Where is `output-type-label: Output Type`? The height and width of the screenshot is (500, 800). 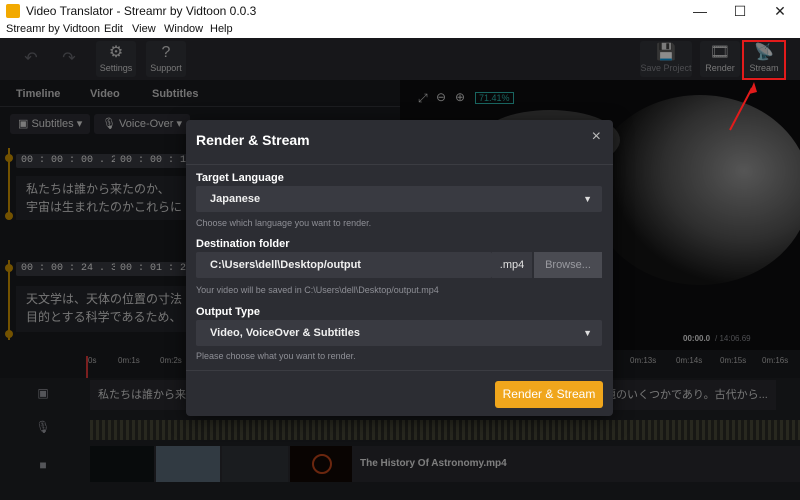 output-type-label: Output Type is located at coordinates (228, 312).